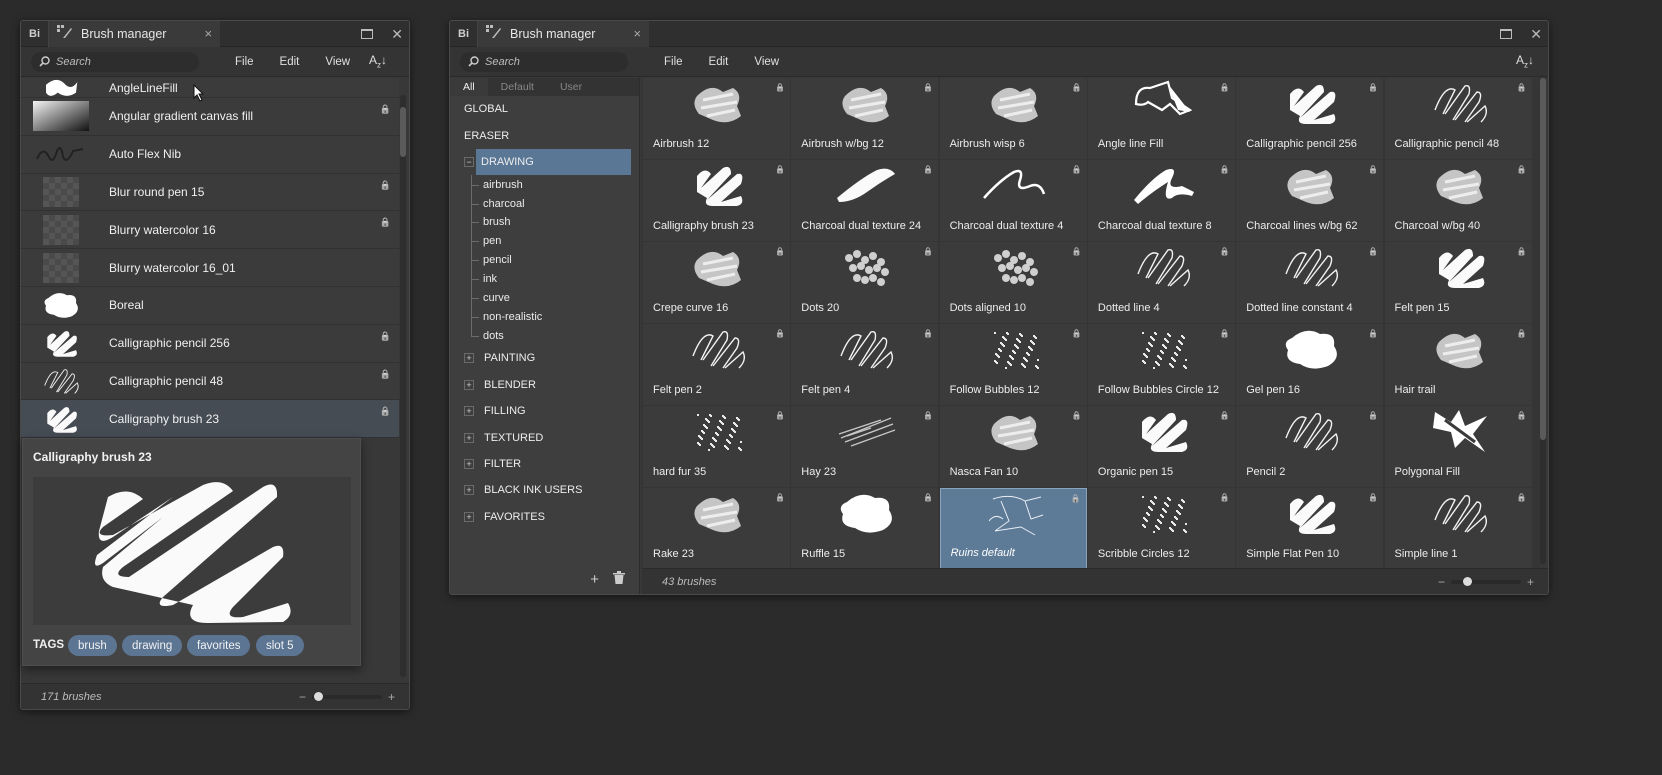  Describe the element at coordinates (1458, 446) in the screenshot. I see `brush-tile: 🔒 Polygonal Fill` at that location.